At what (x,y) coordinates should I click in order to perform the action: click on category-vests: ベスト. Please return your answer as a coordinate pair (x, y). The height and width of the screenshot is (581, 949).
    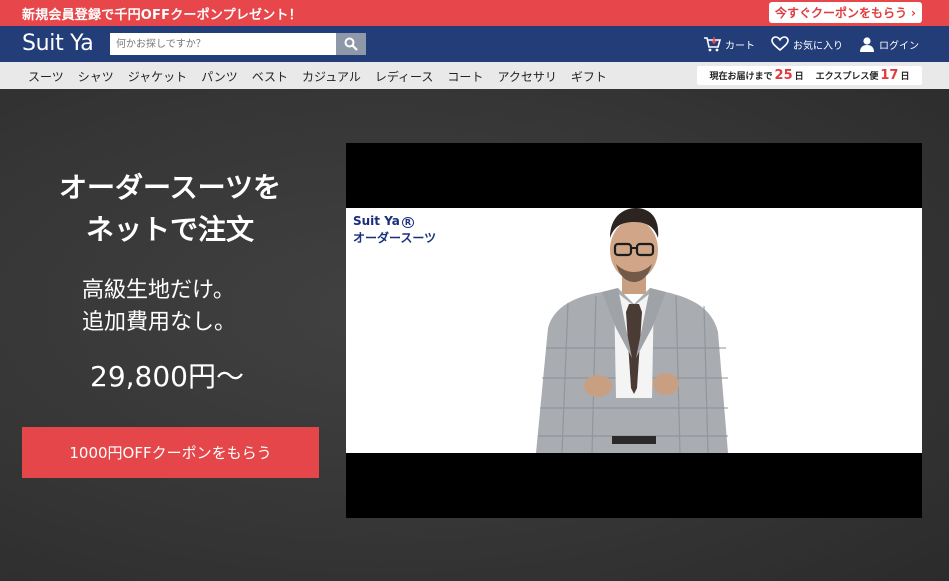
    Looking at the image, I should click on (270, 76).